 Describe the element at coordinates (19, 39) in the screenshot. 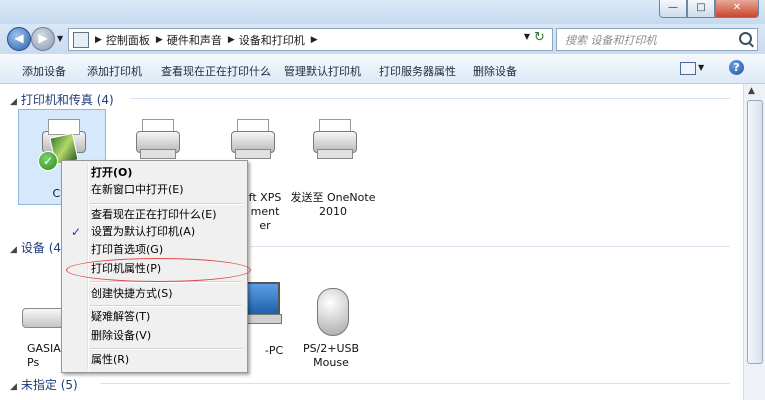

I see `back-button: ◀` at that location.